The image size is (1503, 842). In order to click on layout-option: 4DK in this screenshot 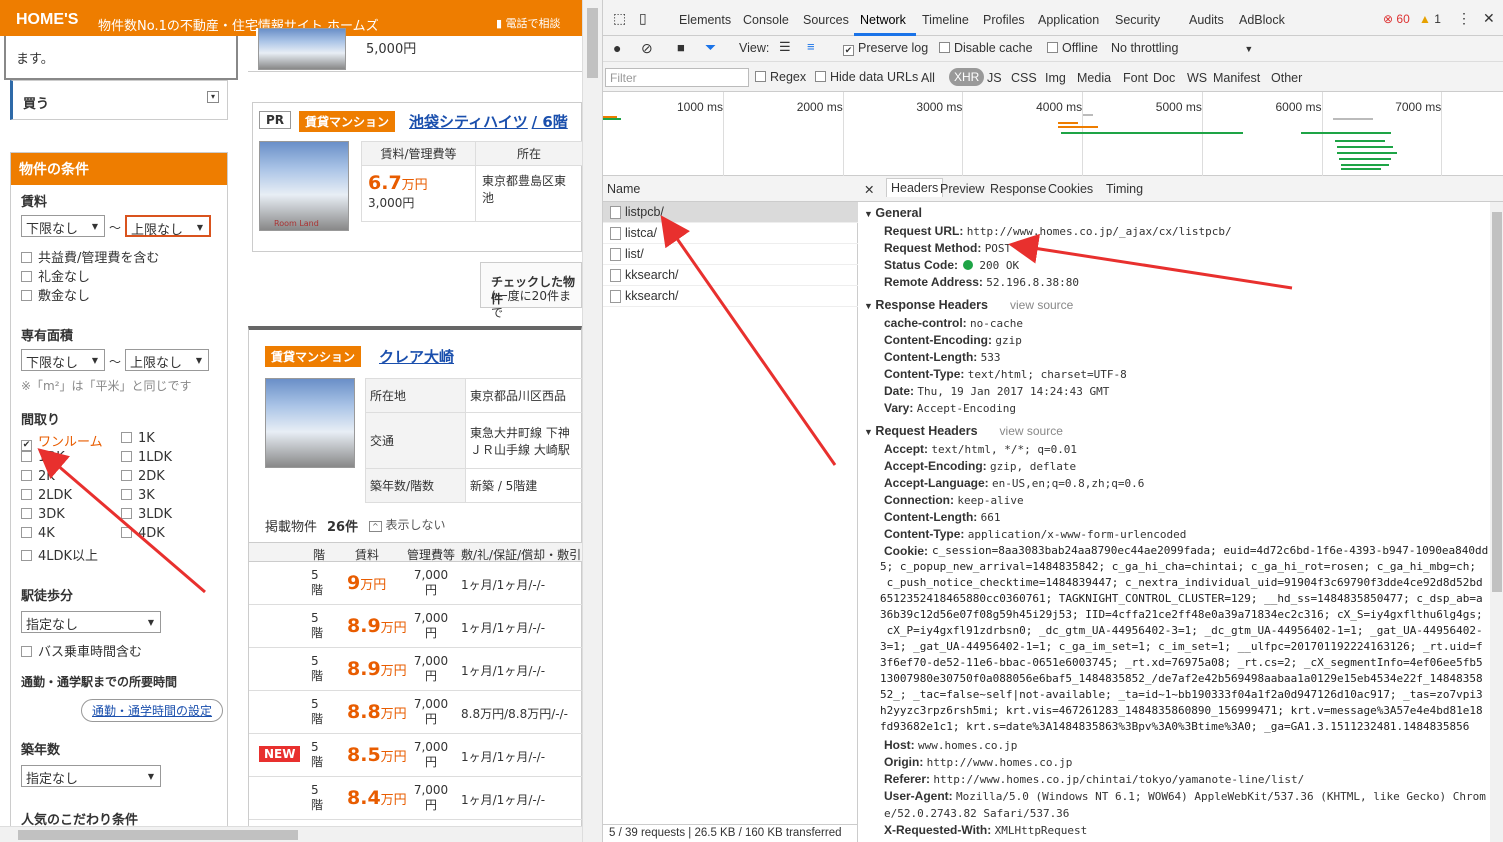, I will do `click(143, 533)`.